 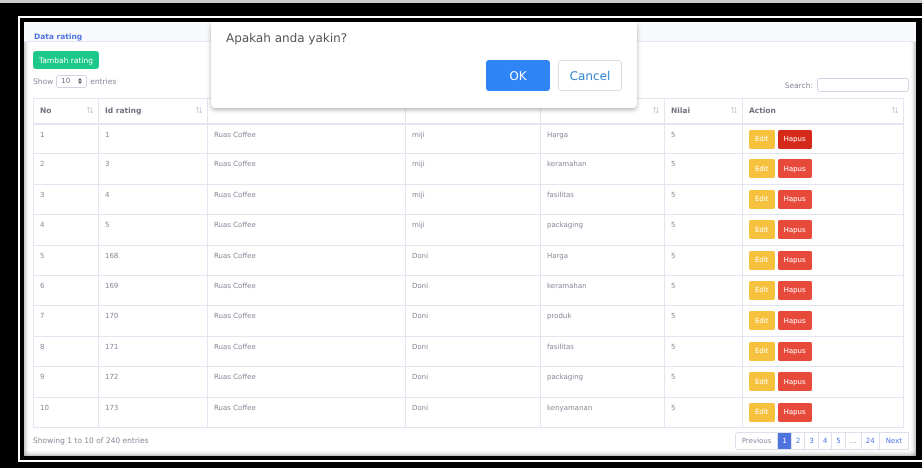 I want to click on cancel-button: Cancel, so click(x=590, y=75).